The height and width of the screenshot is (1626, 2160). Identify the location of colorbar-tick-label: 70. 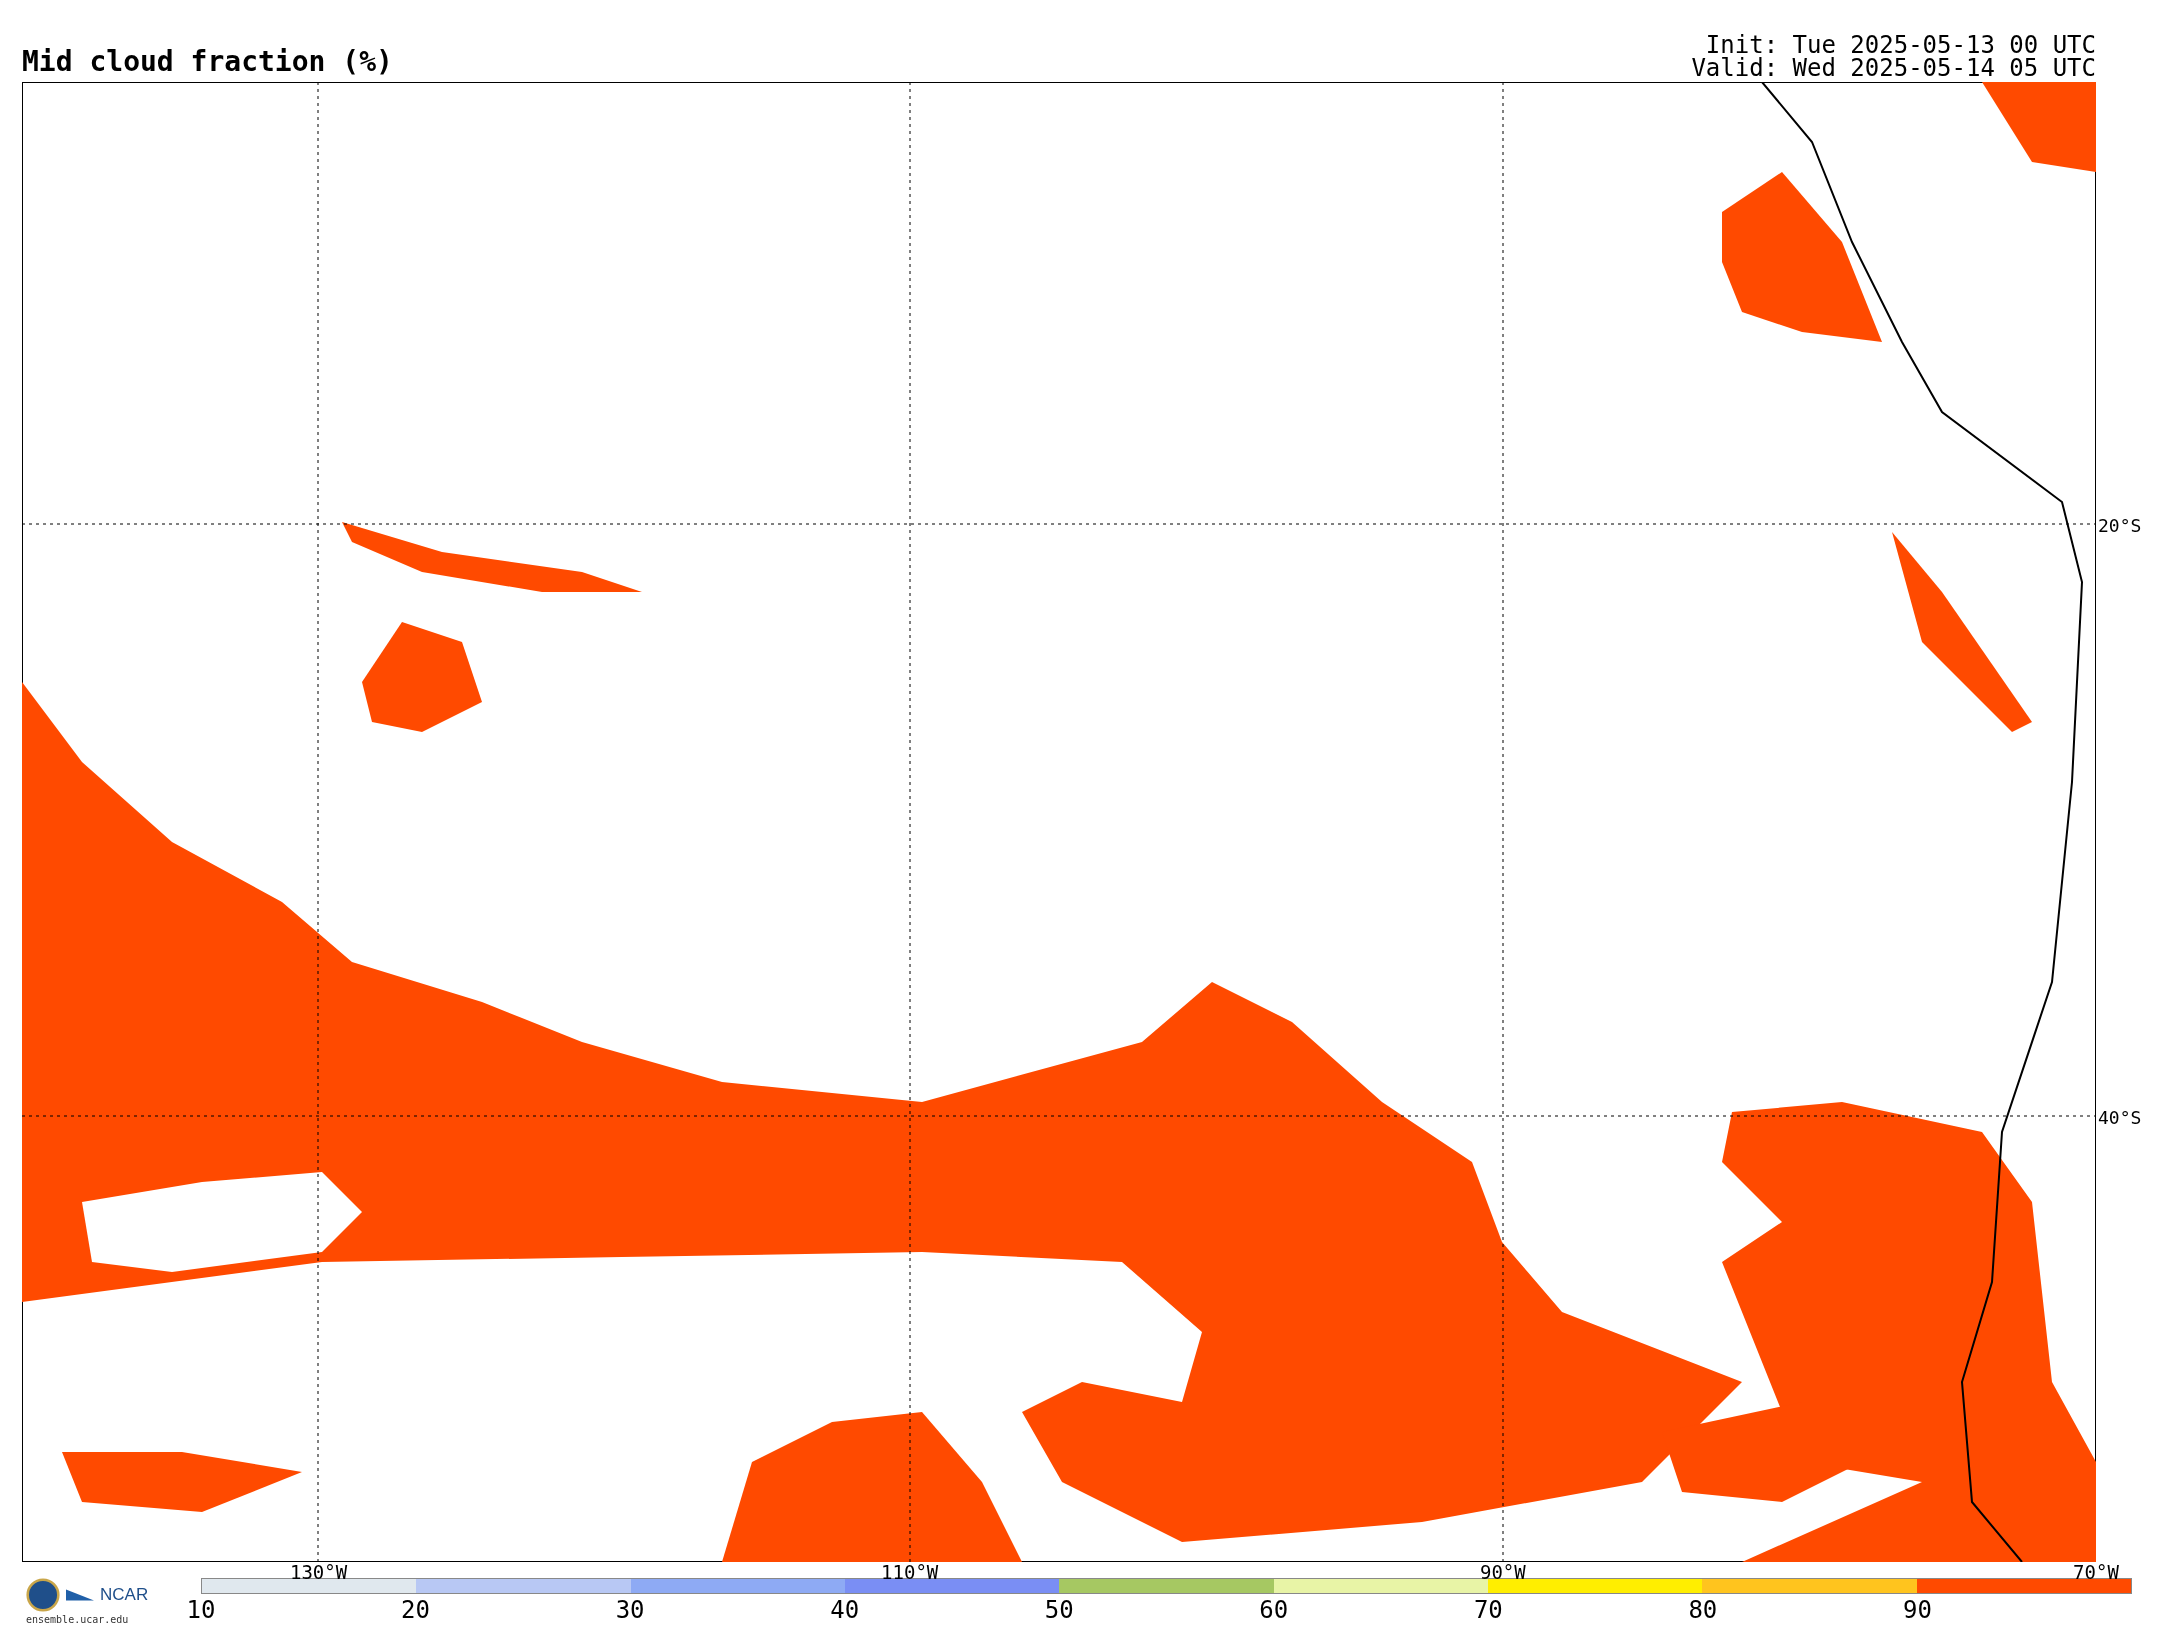
(1488, 1610).